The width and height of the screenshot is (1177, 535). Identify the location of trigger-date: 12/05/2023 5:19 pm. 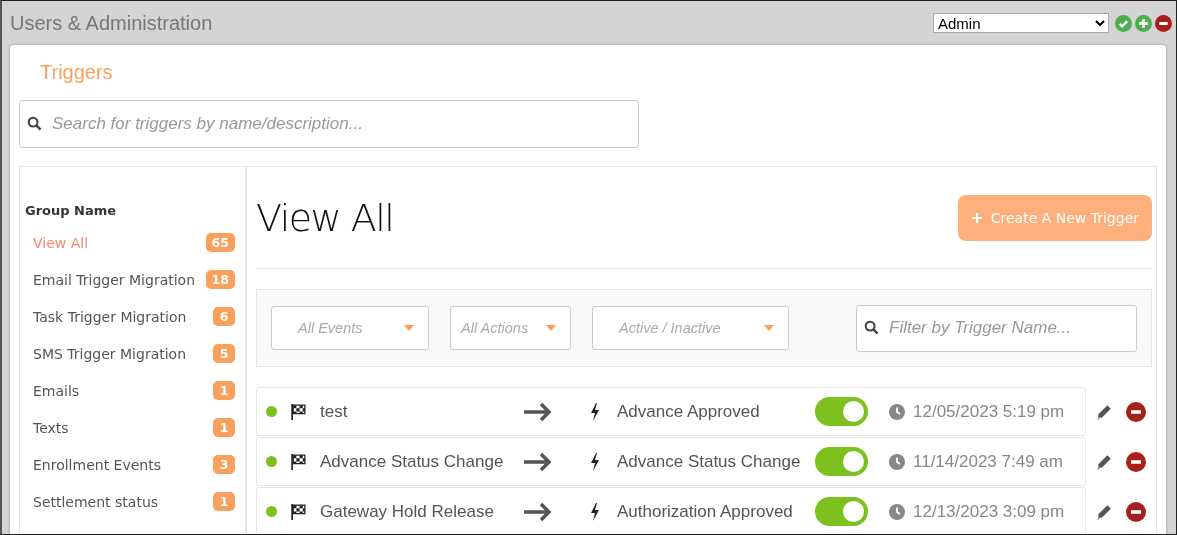
(989, 411).